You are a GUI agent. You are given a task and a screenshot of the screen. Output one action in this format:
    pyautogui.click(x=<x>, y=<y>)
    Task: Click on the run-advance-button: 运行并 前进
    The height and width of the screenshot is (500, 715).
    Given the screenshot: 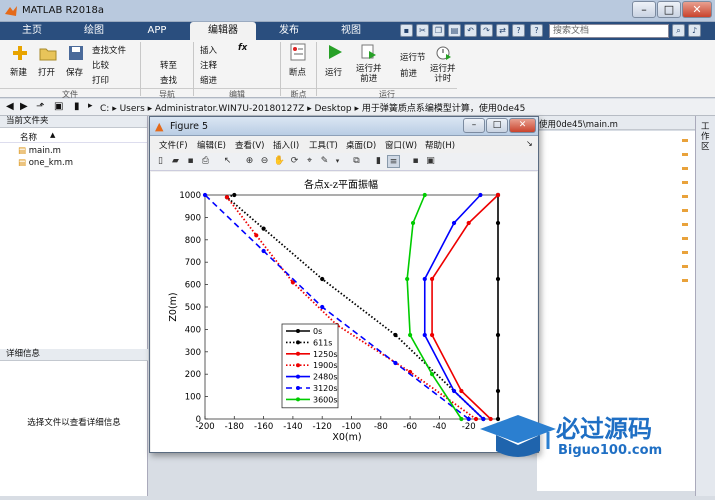 What is the action you would take?
    pyautogui.click(x=369, y=74)
    